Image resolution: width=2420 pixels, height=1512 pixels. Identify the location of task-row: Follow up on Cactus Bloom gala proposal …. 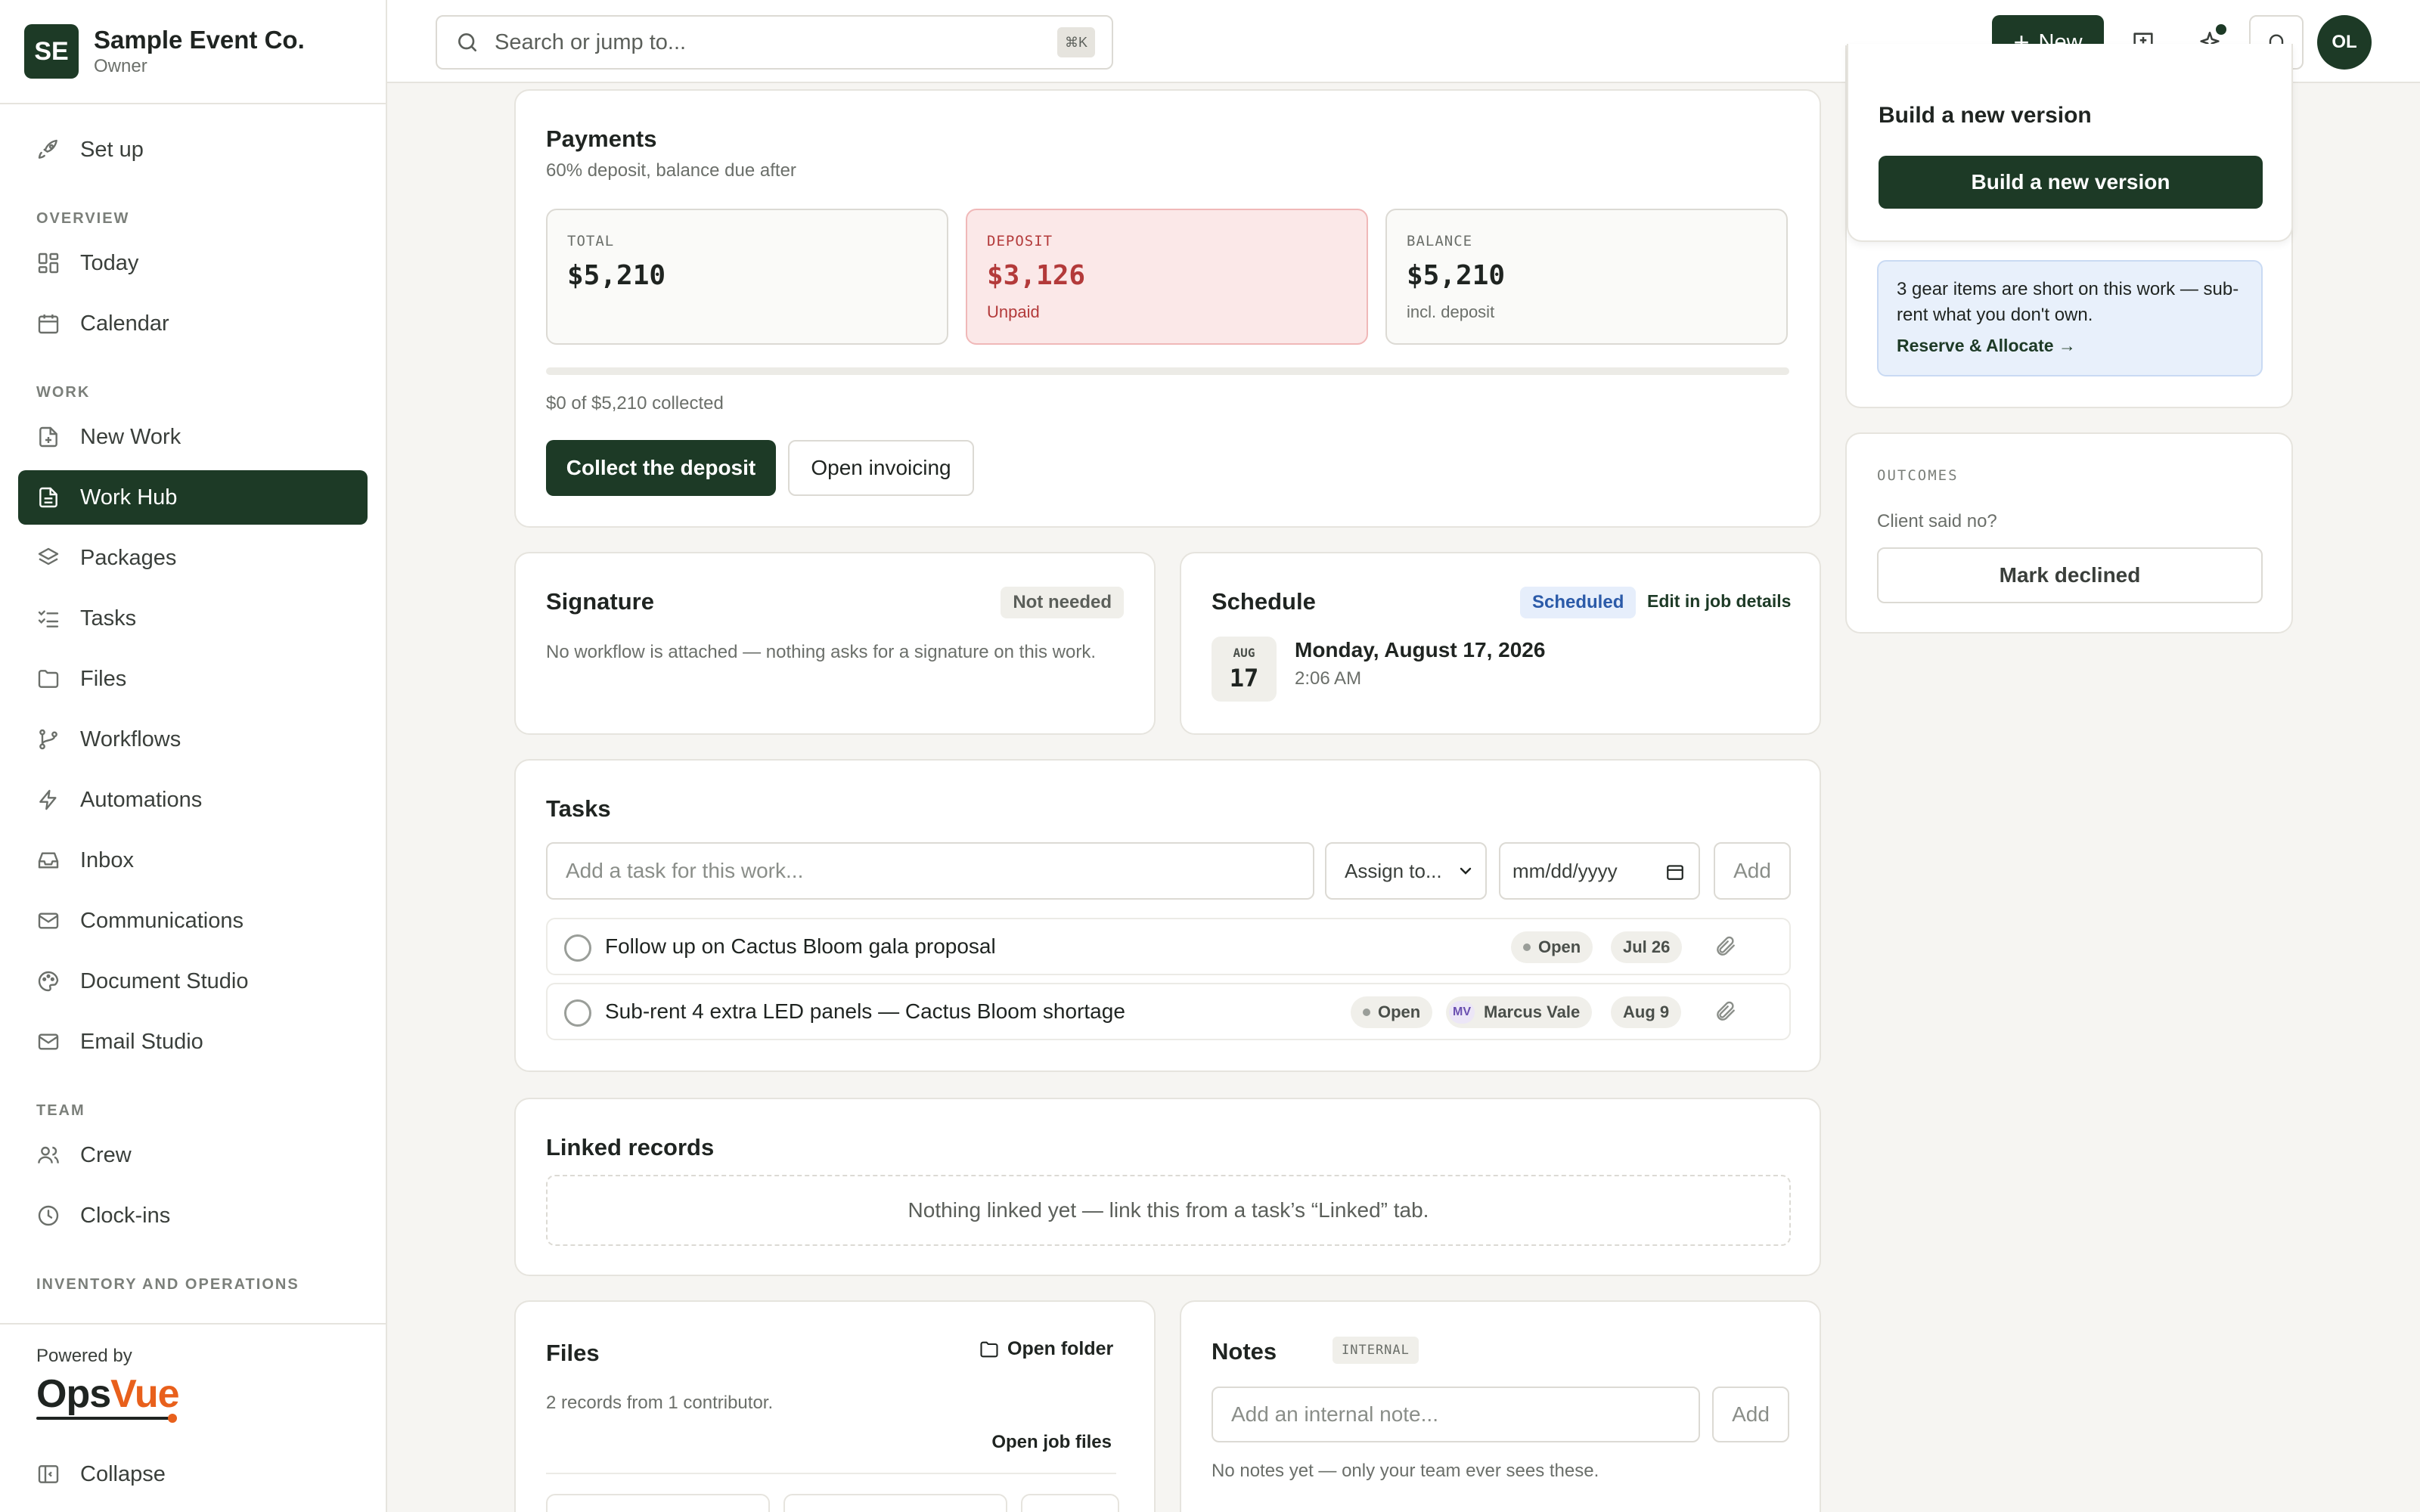
(1168, 946).